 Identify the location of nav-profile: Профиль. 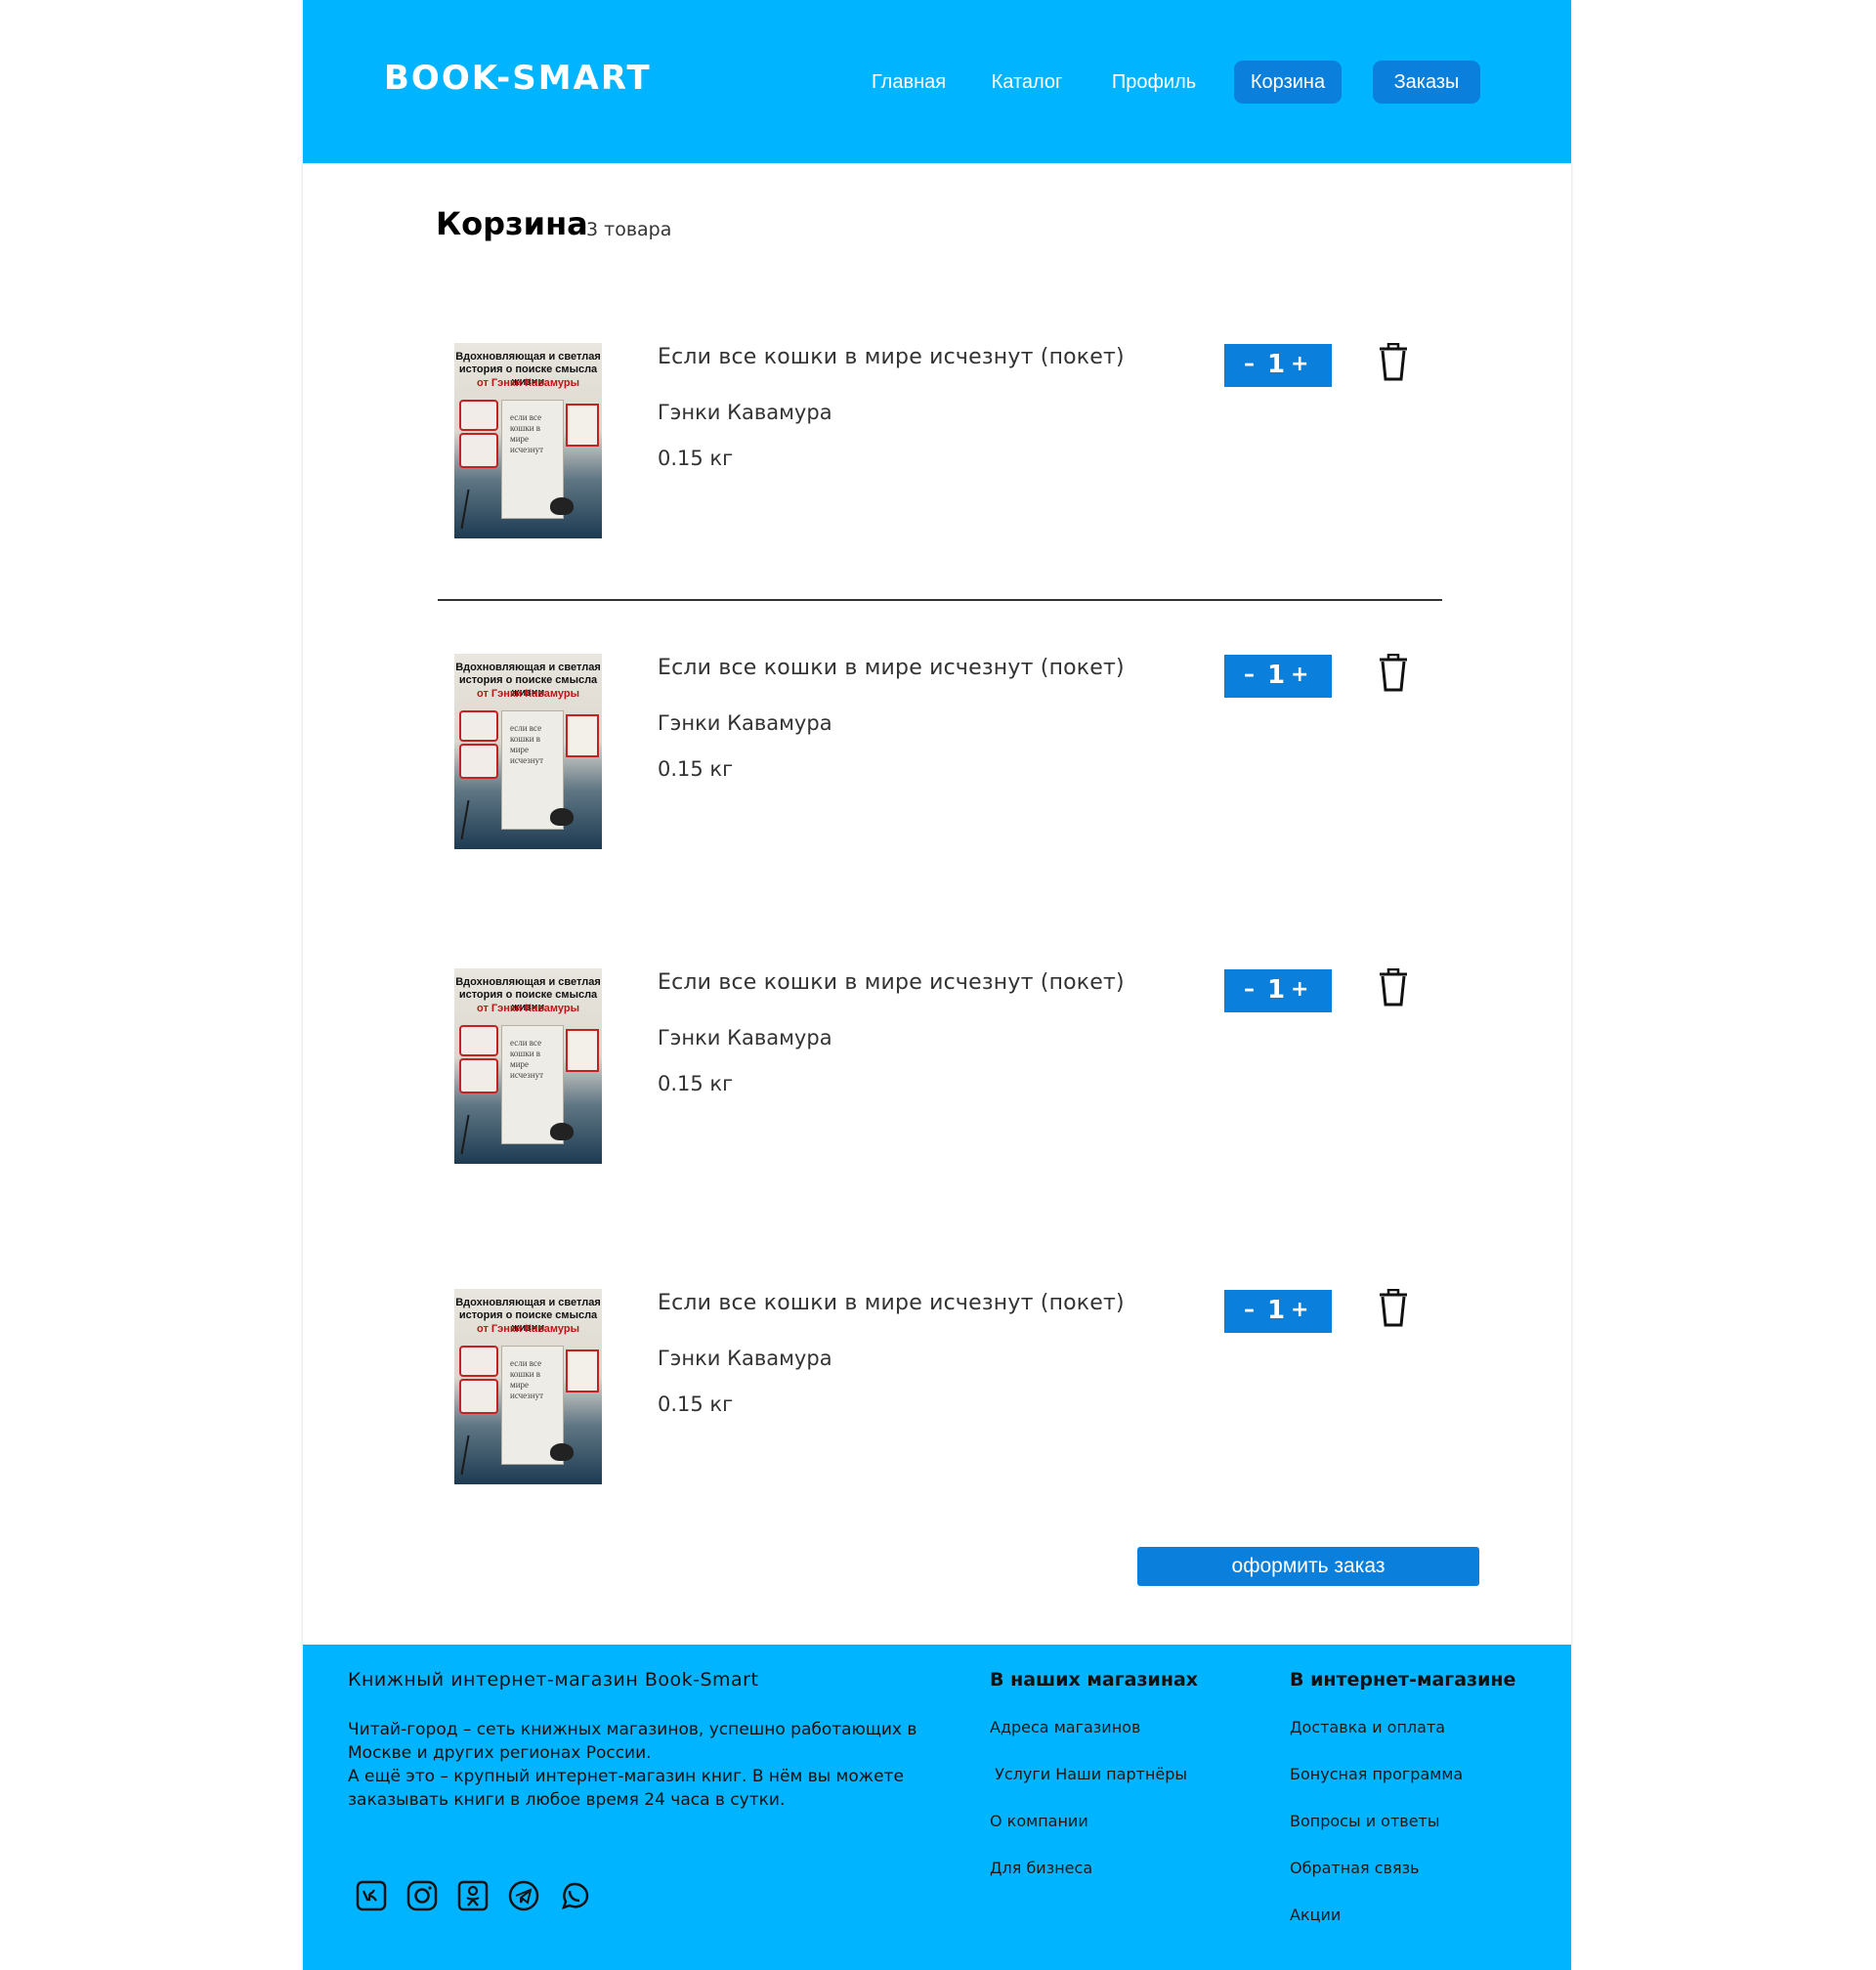
(1154, 83).